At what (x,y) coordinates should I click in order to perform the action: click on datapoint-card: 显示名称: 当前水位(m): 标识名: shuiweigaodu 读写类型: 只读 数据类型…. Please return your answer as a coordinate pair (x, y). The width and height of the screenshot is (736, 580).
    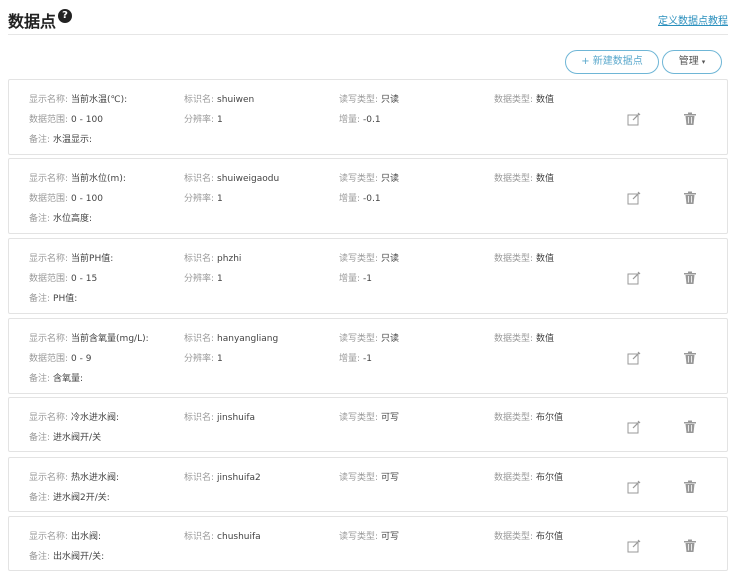
    Looking at the image, I should click on (368, 196).